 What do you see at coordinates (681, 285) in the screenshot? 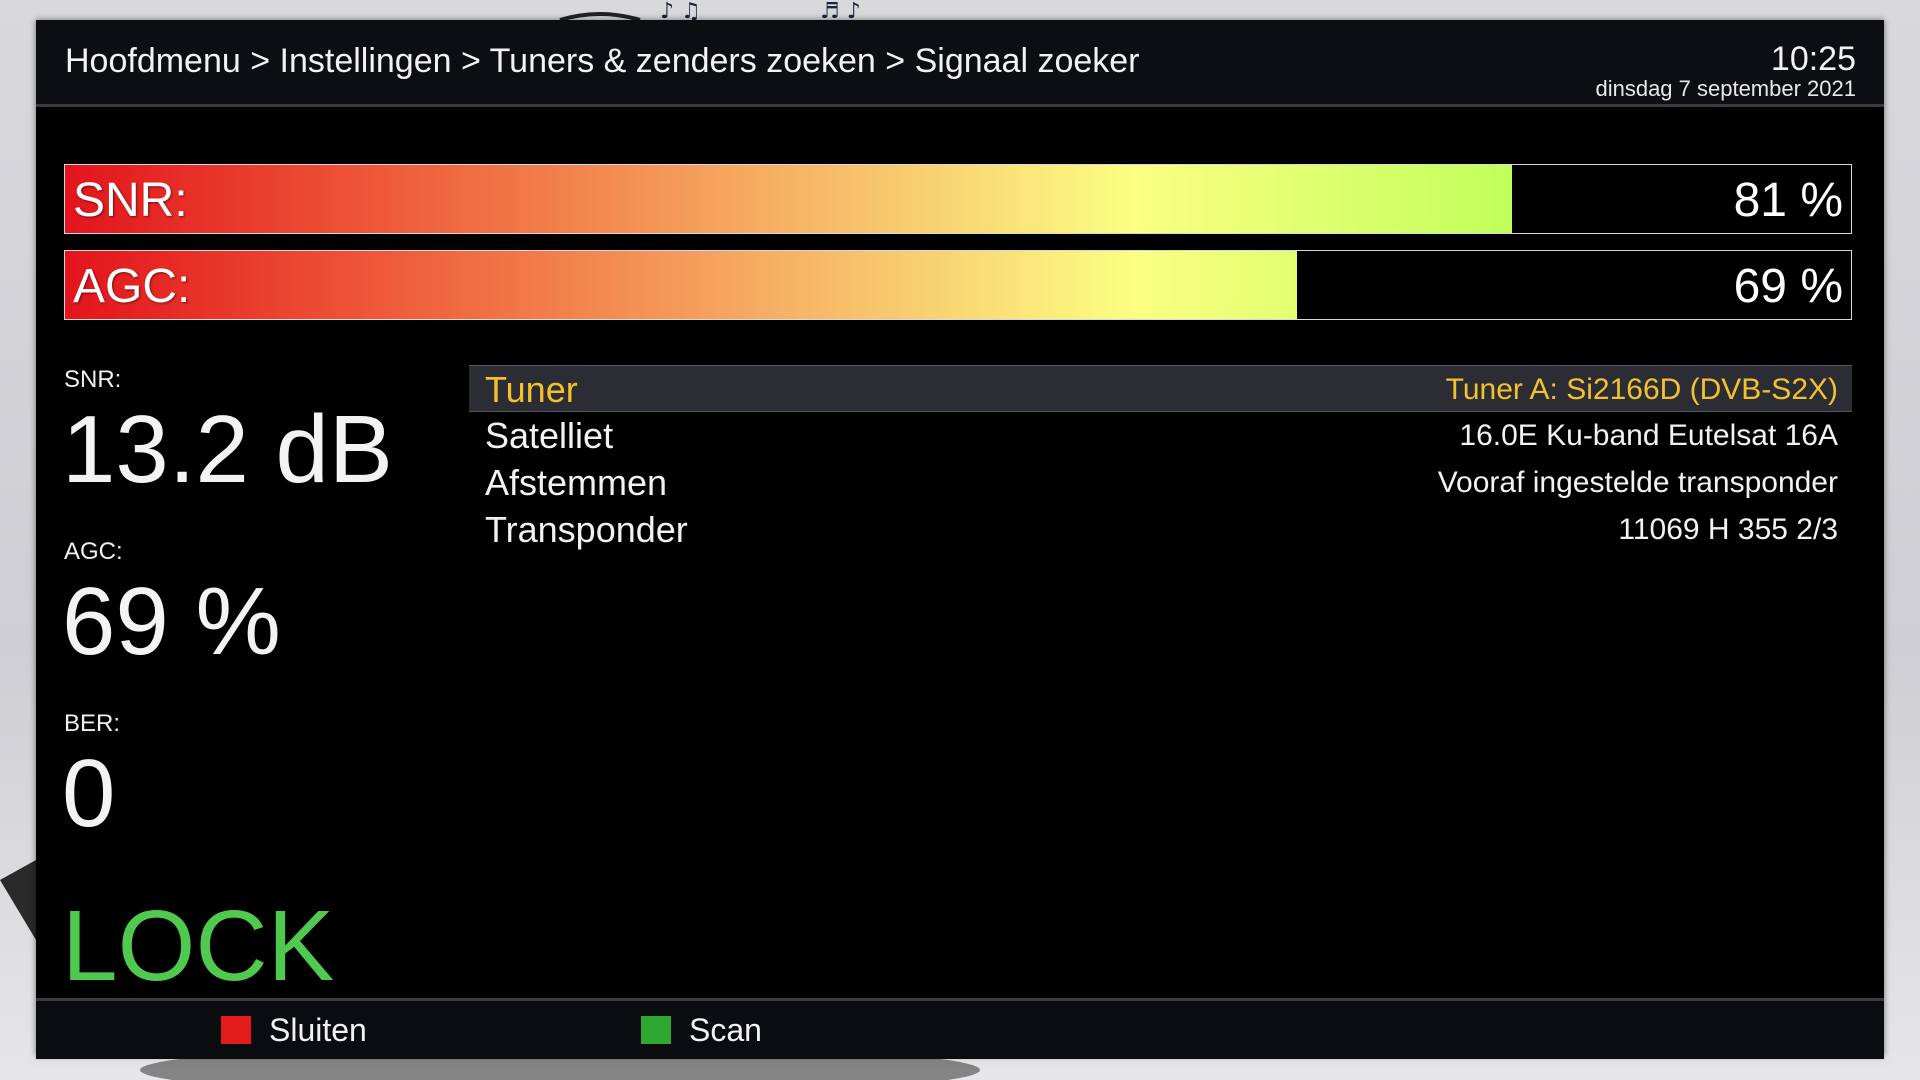
I see `agc-meter-fill` at bounding box center [681, 285].